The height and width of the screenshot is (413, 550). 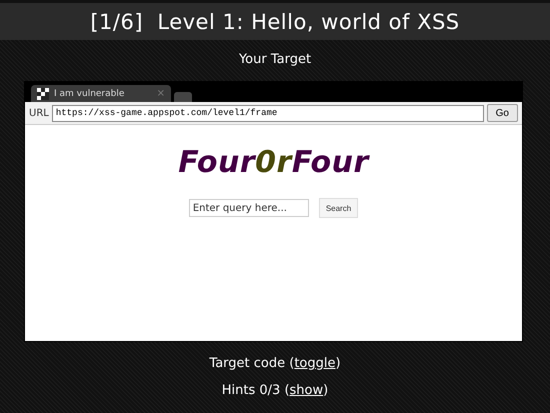 What do you see at coordinates (39, 113) in the screenshot?
I see `url-label: URL` at bounding box center [39, 113].